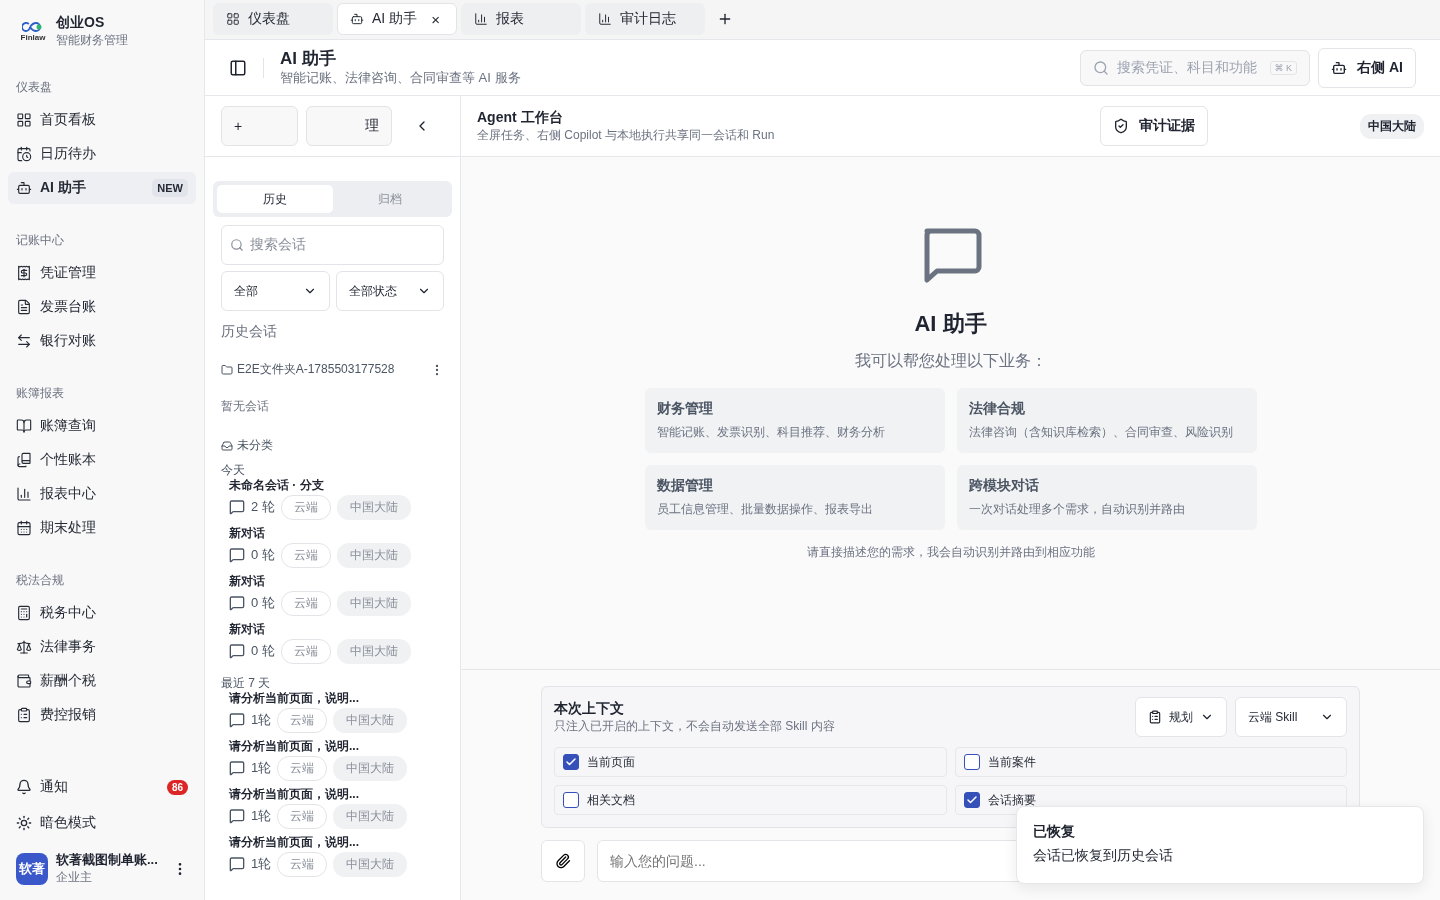 The width and height of the screenshot is (1440, 900). What do you see at coordinates (102, 647) in the screenshot?
I see `nav-item: 法律事务` at bounding box center [102, 647].